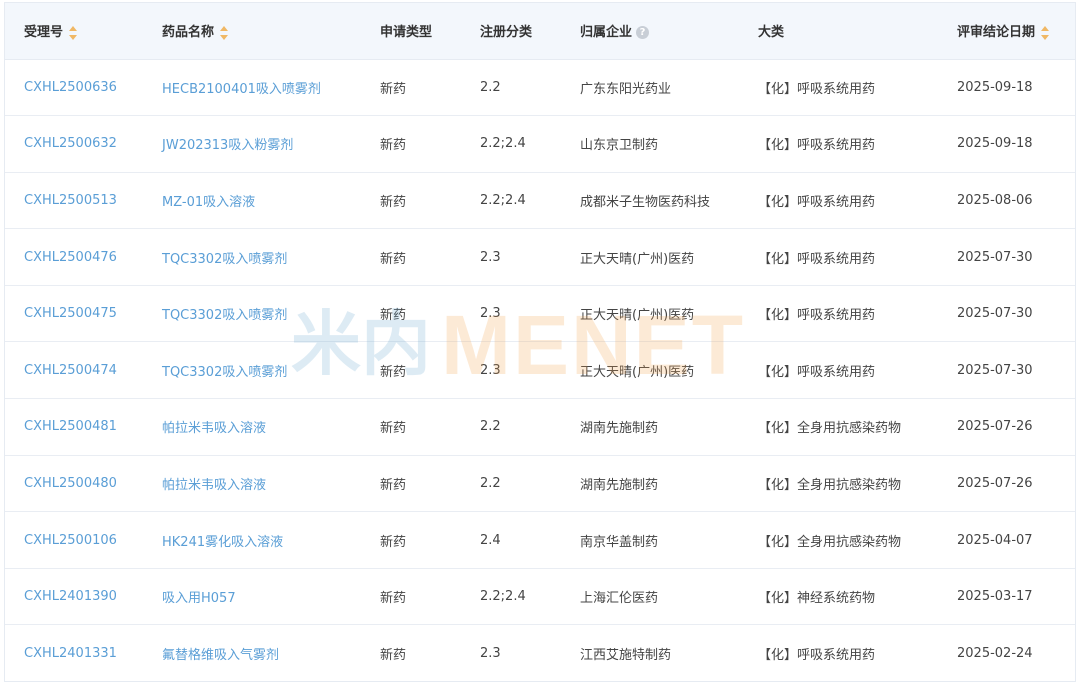 The image size is (1080, 687). Describe the element at coordinates (70, 483) in the screenshot. I see `acceptance-no-link: CXHL2500480` at that location.